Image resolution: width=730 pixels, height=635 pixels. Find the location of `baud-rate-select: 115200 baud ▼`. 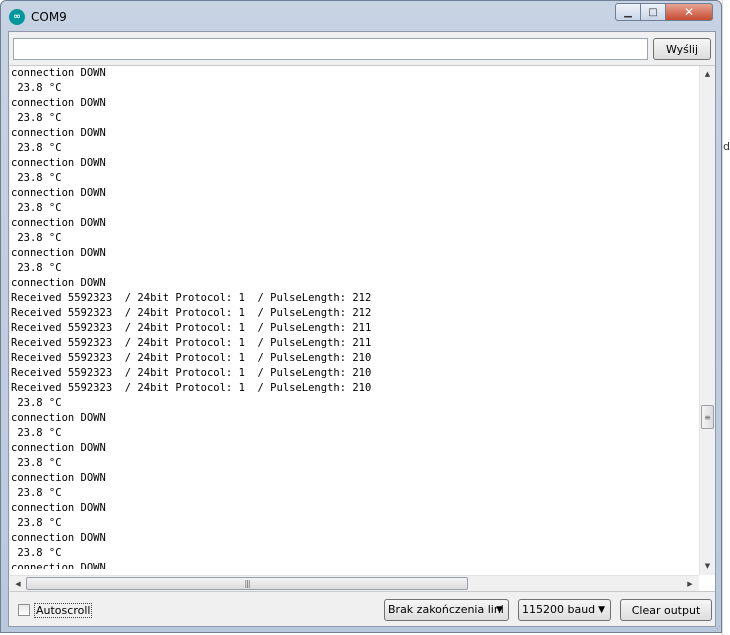

baud-rate-select: 115200 baud ▼ is located at coordinates (564, 610).